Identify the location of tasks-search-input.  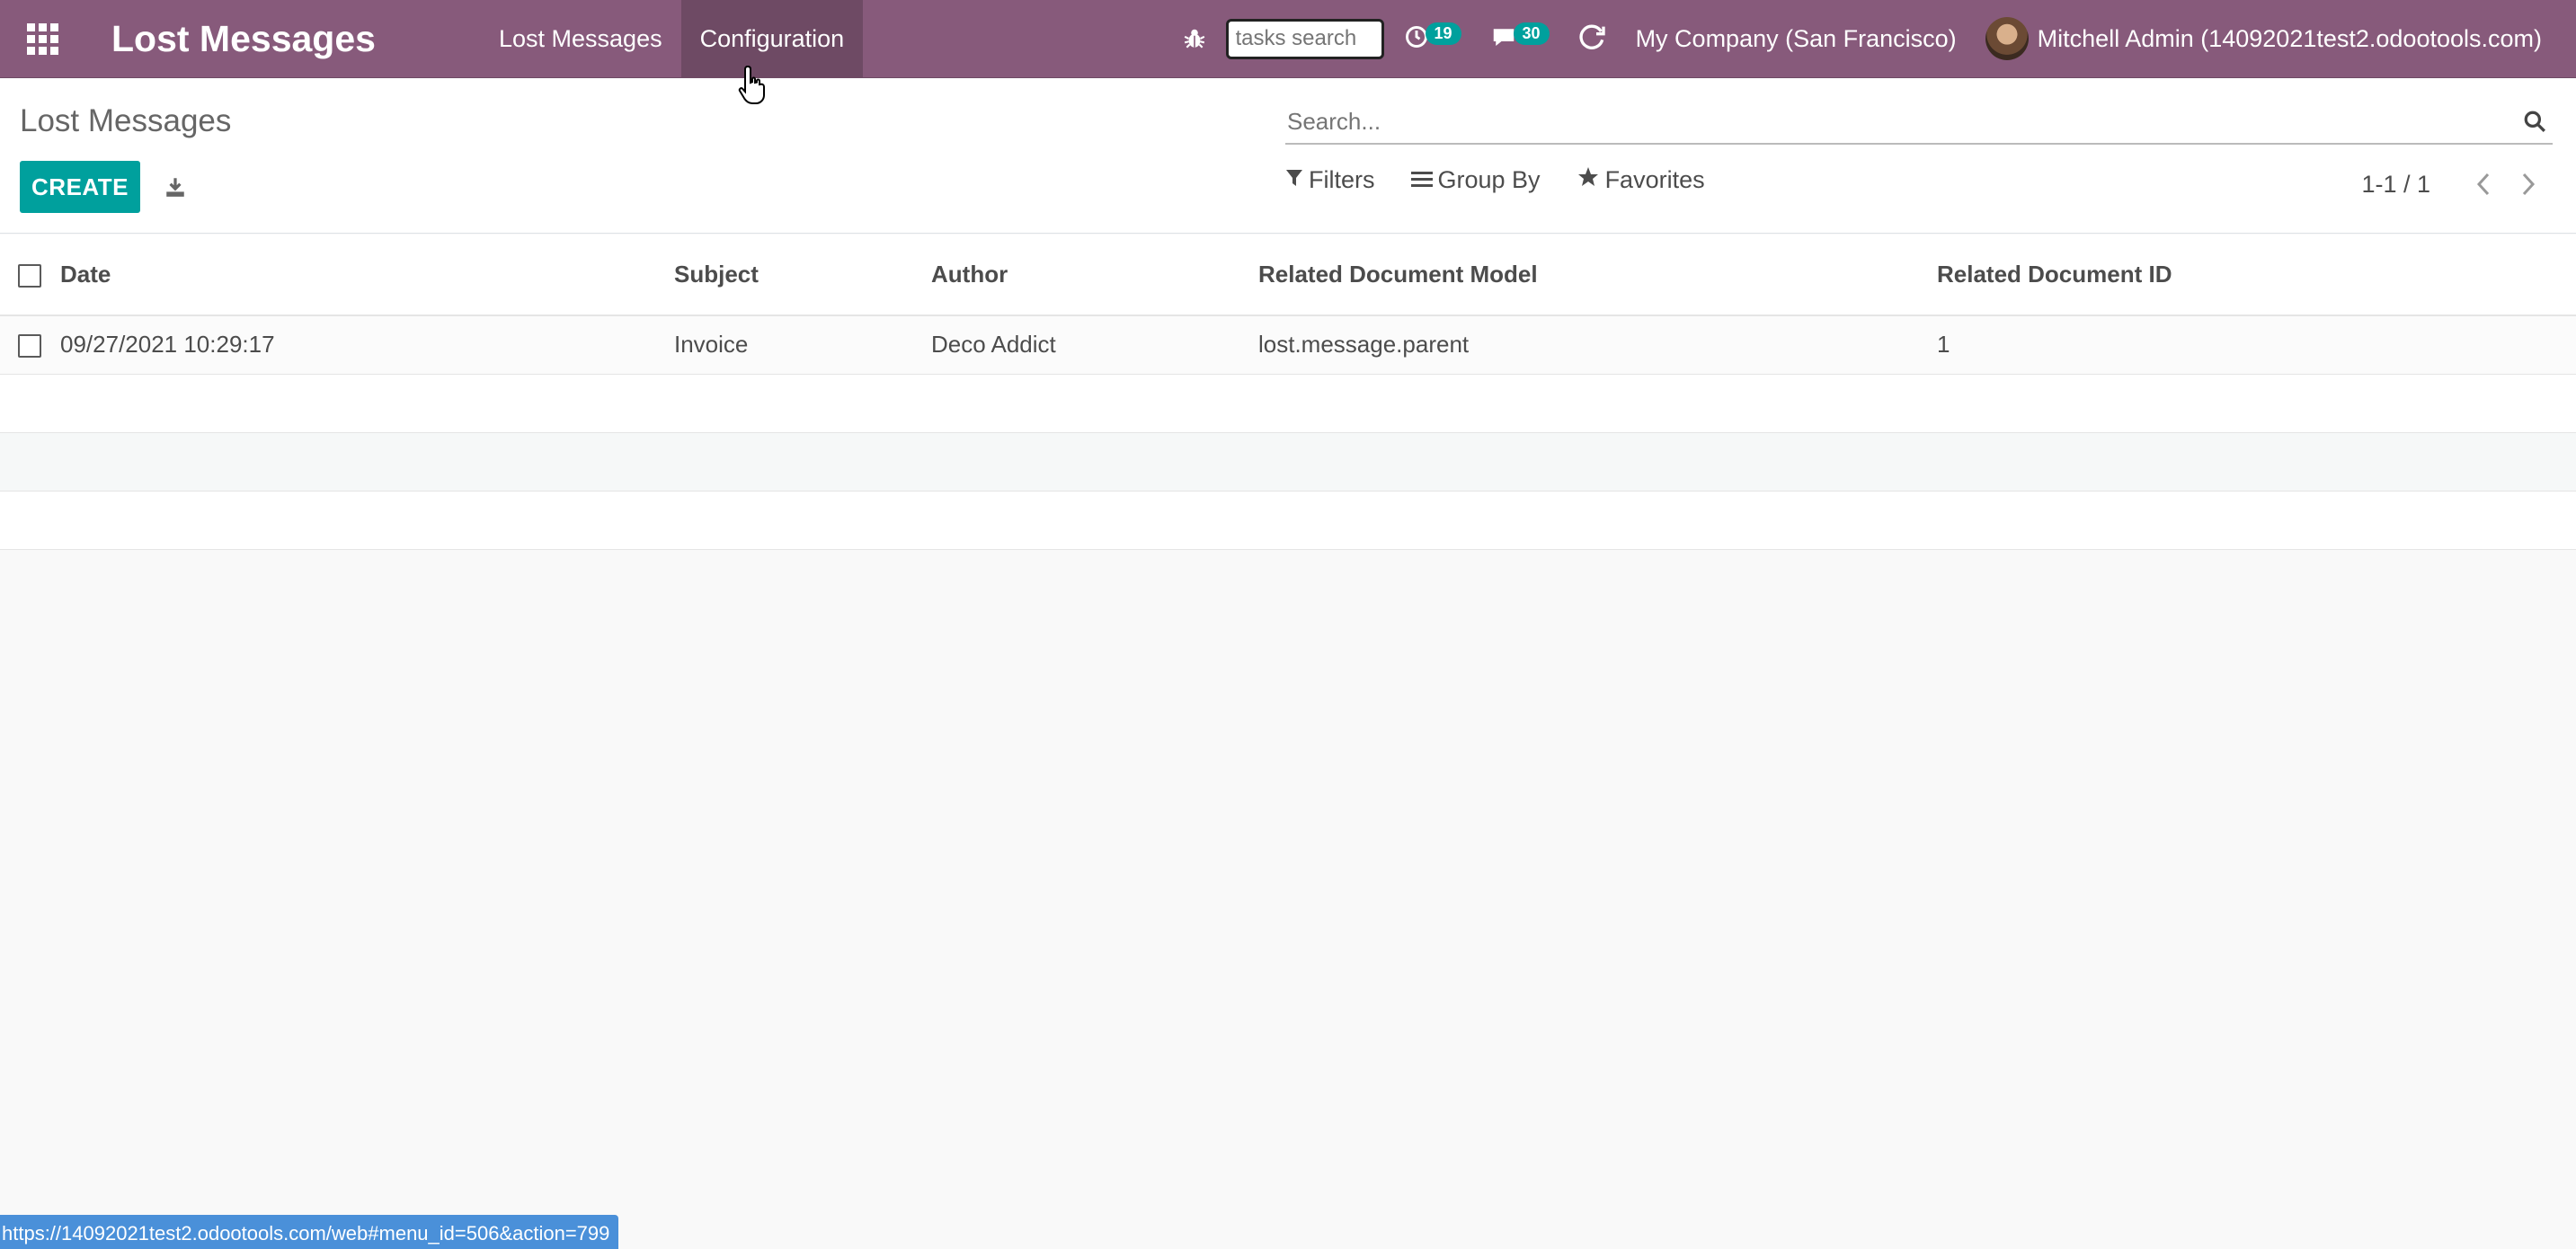
(1304, 38).